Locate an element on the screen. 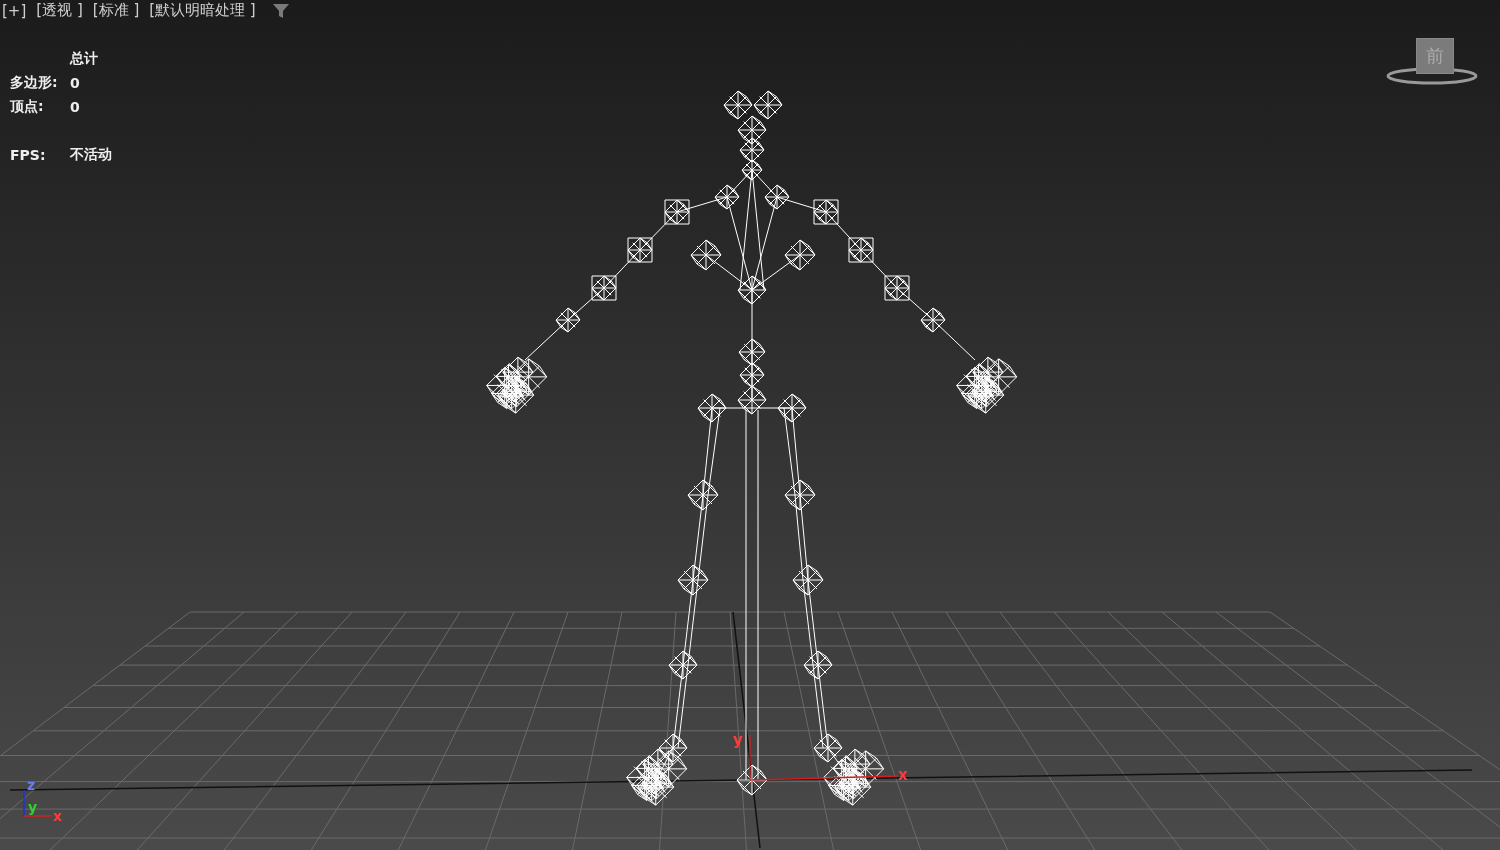 Image resolution: width=1500 pixels, height=850 pixels. corner-axis-x-line is located at coordinates (38, 816).